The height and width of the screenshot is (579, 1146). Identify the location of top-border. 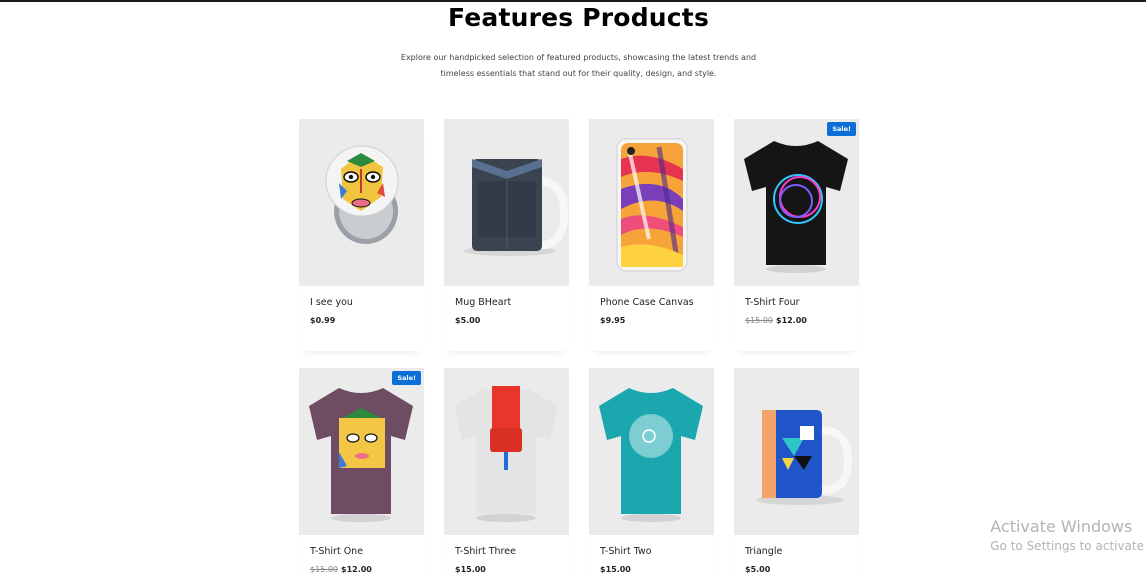
(573, 1).